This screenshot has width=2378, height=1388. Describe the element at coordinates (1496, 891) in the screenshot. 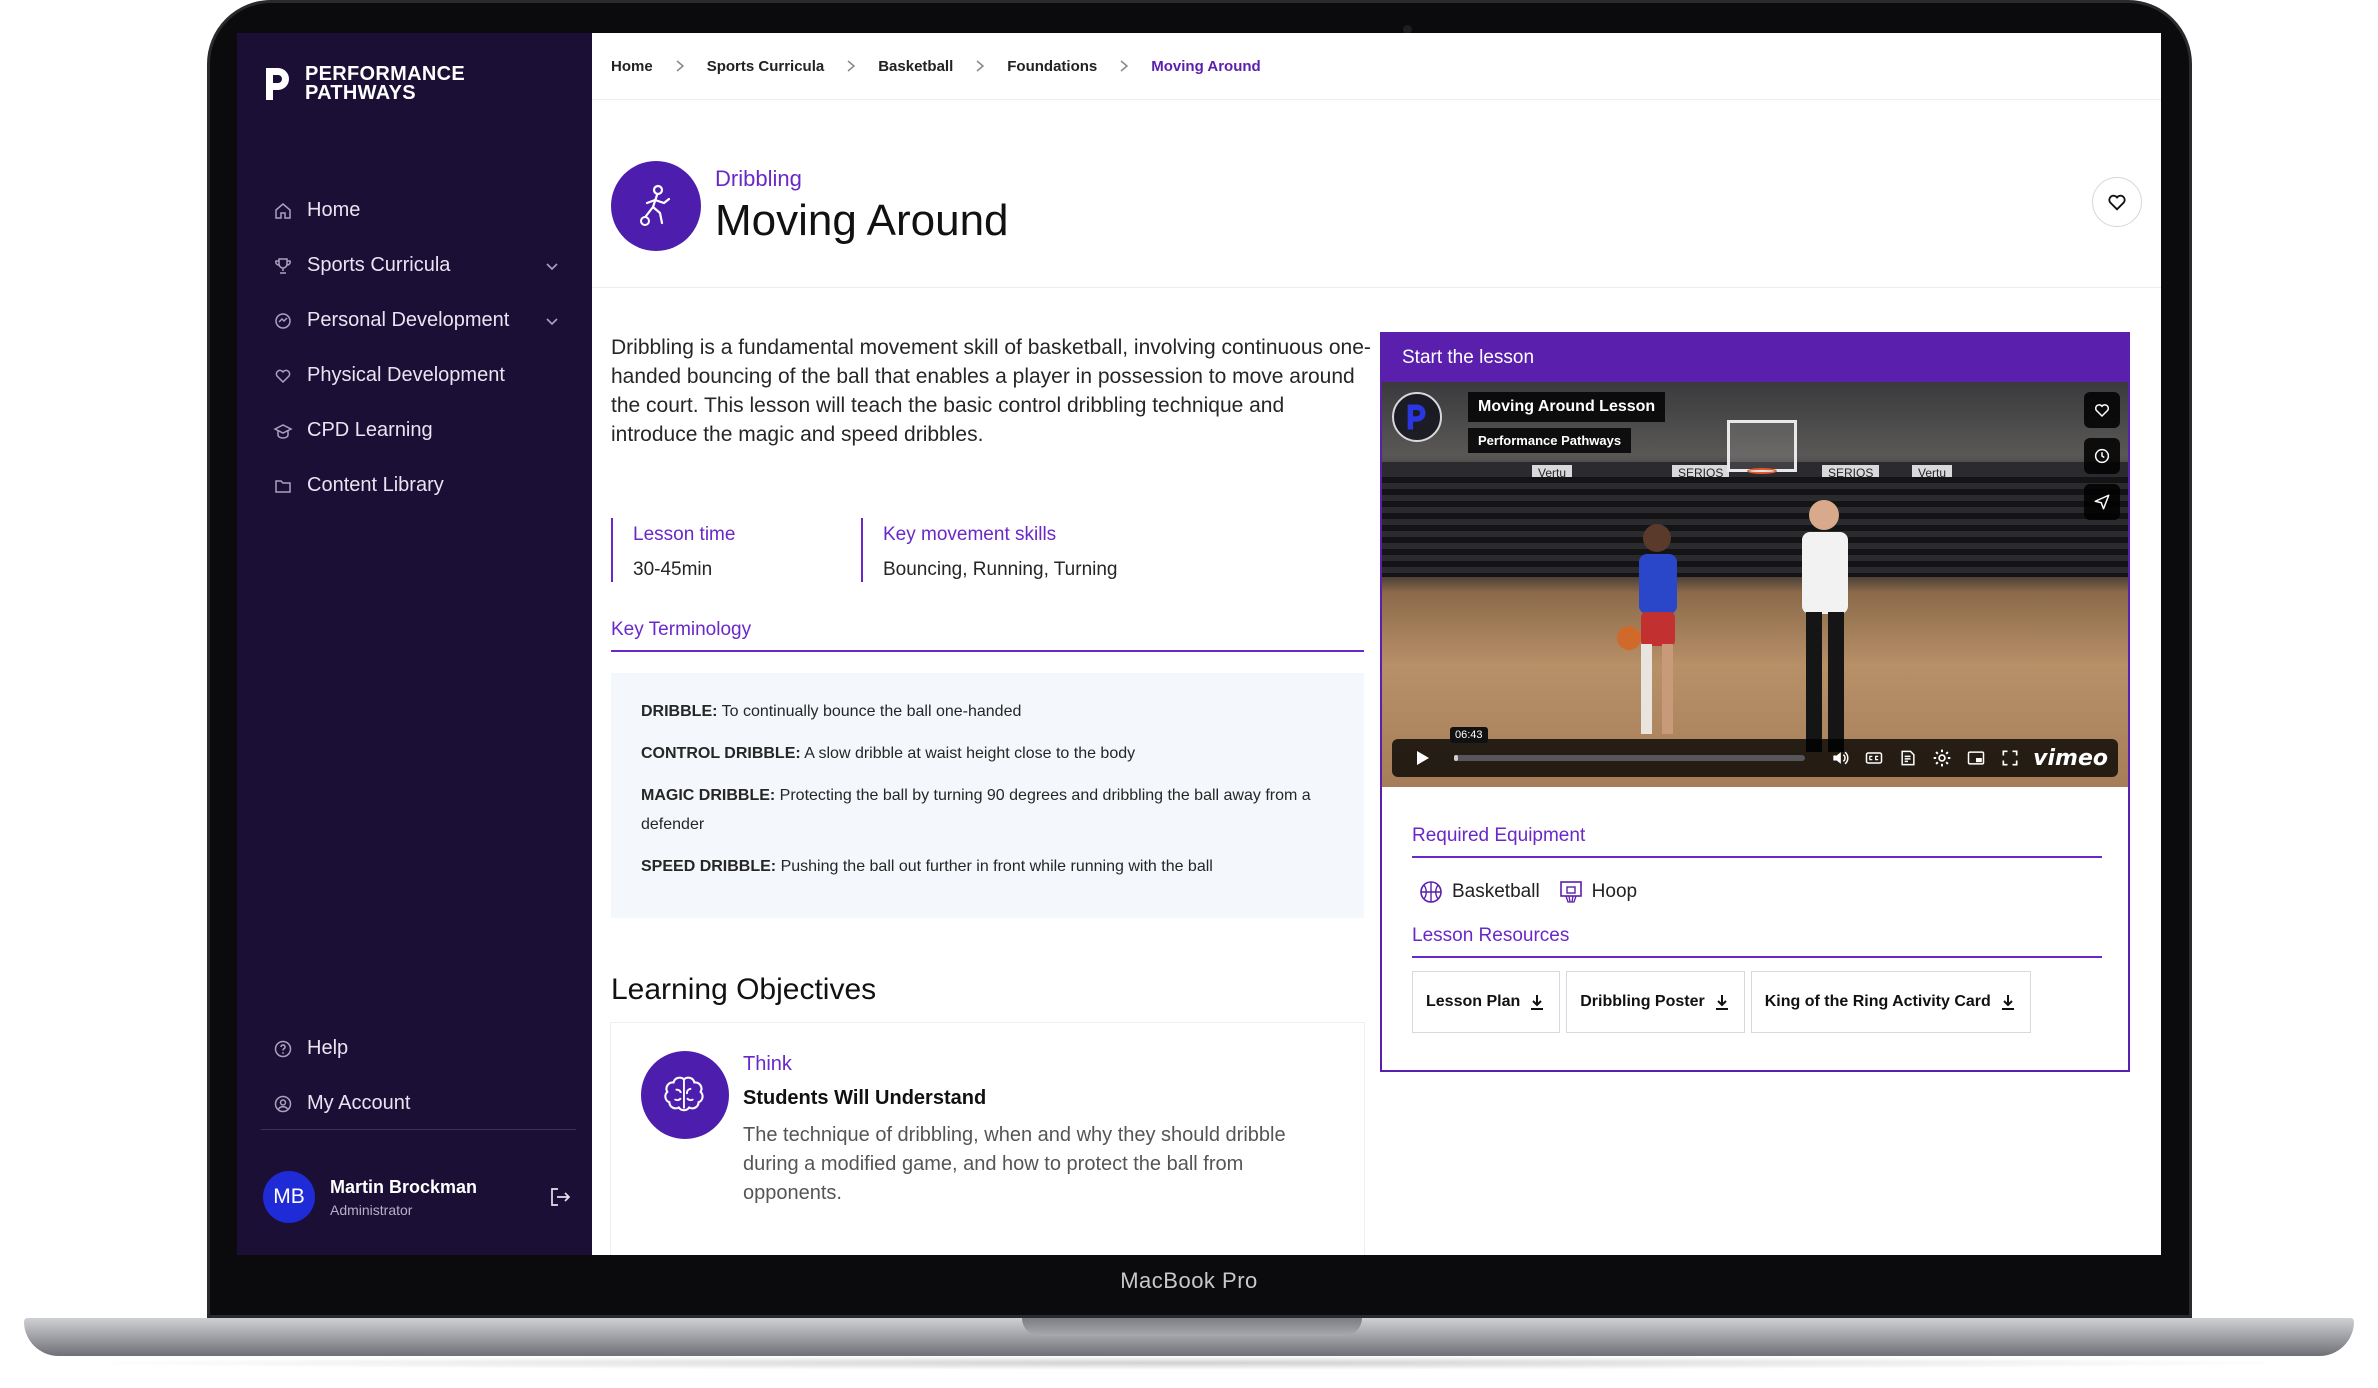

I see `equipment-label: Basketball` at that location.